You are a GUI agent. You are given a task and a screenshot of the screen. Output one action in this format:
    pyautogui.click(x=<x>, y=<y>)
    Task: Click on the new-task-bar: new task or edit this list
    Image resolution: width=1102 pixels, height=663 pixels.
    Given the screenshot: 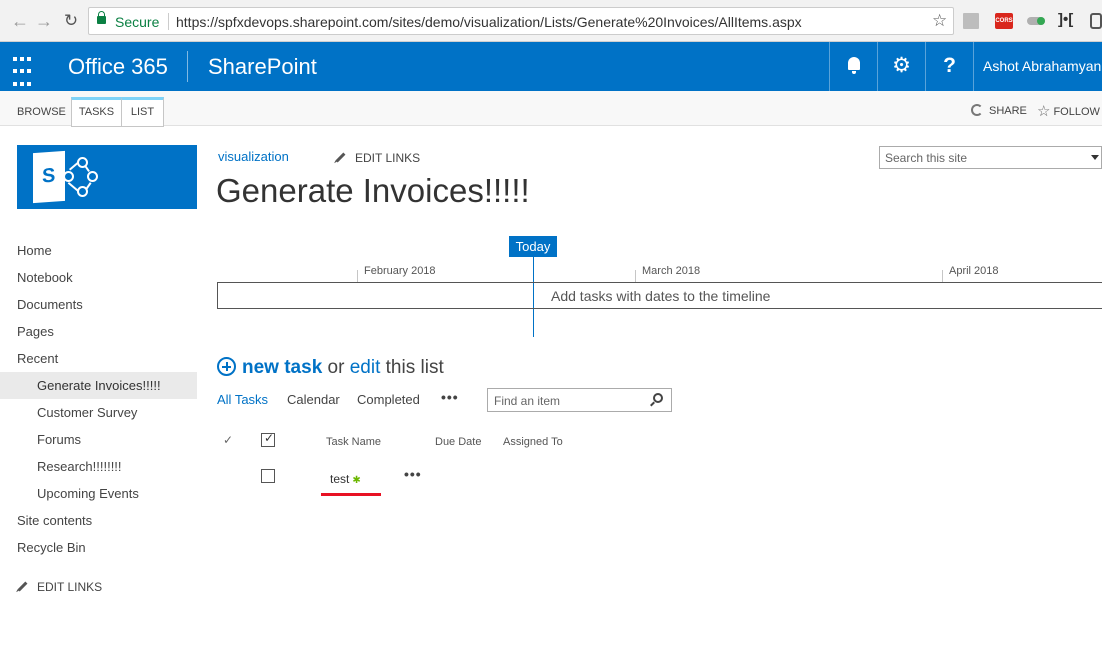 What is the action you would take?
    pyautogui.click(x=330, y=368)
    